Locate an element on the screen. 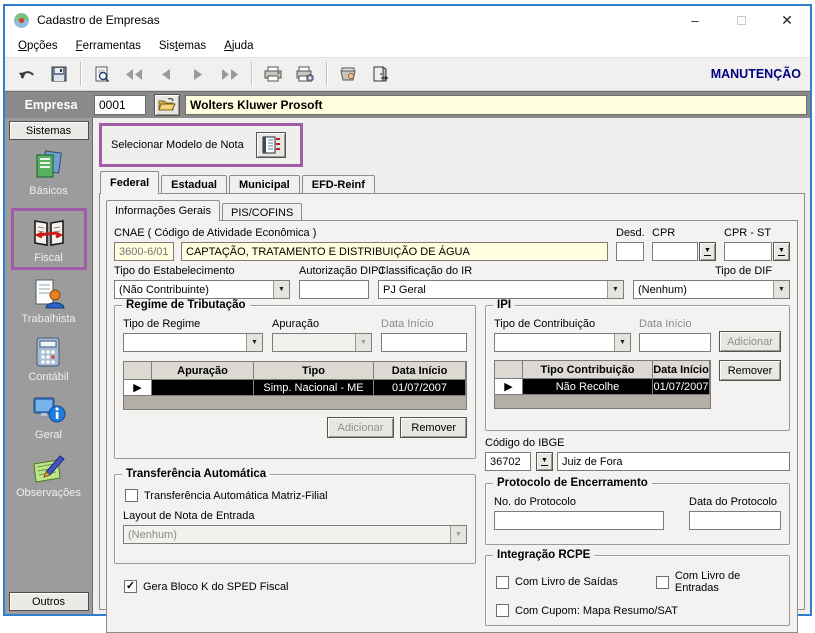 Image resolution: width=815 pixels, height=633 pixels. subtab-pis-cofins: PIS/COFINS is located at coordinates (262, 212).